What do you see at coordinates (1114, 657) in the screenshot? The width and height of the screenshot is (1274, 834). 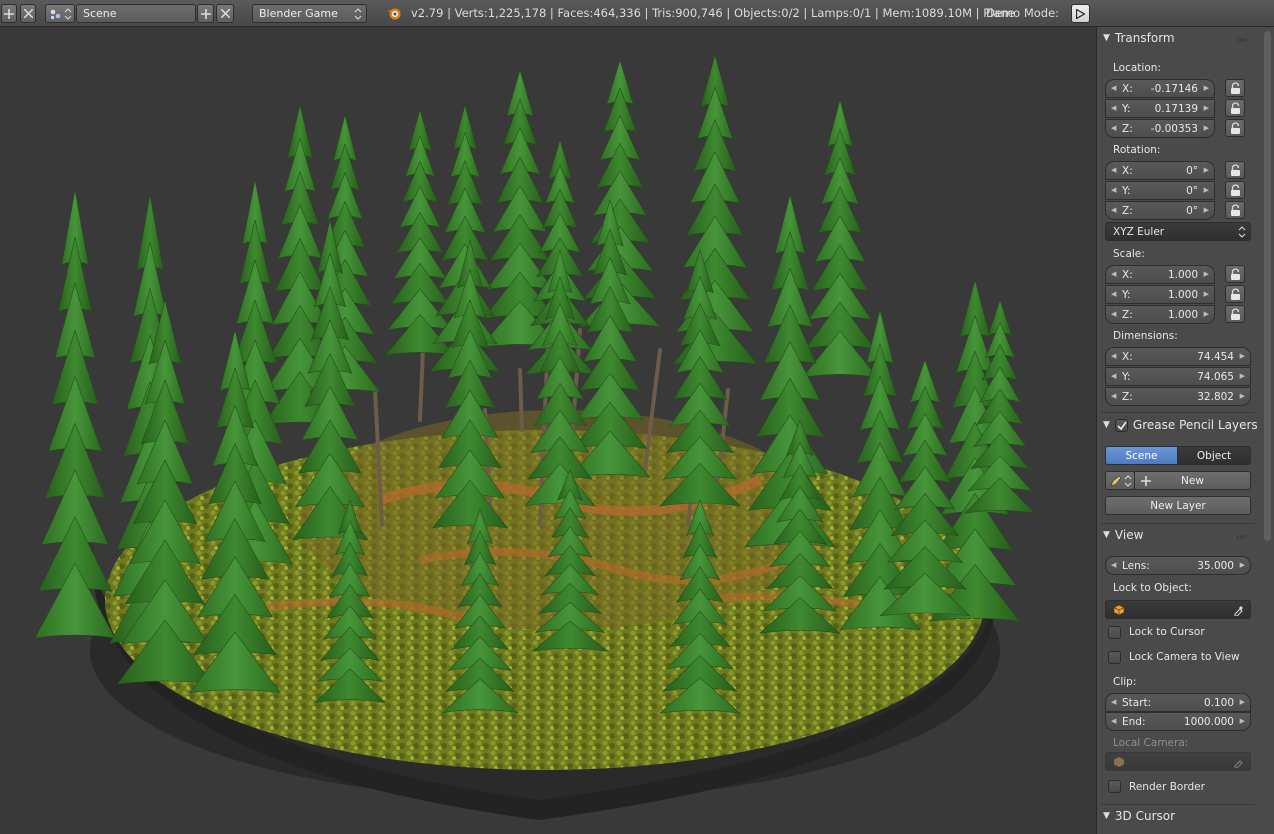 I see `lock-camera-to-view-checkbox` at bounding box center [1114, 657].